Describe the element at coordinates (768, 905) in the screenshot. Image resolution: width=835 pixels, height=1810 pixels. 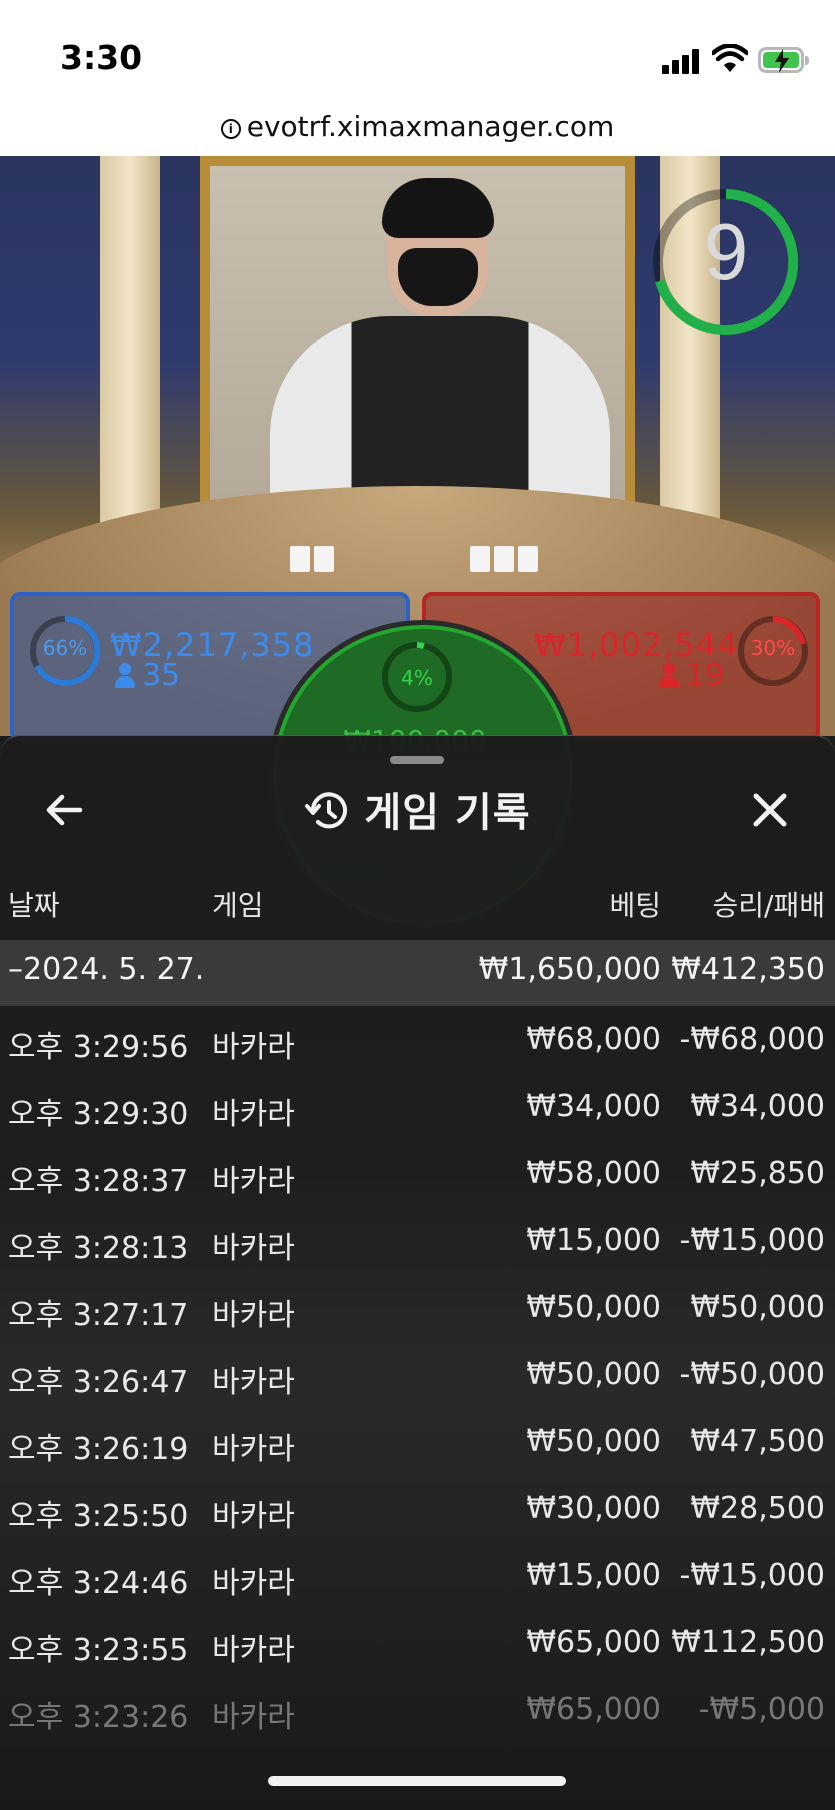
I see `column-header-winloss: 승리/패배` at that location.